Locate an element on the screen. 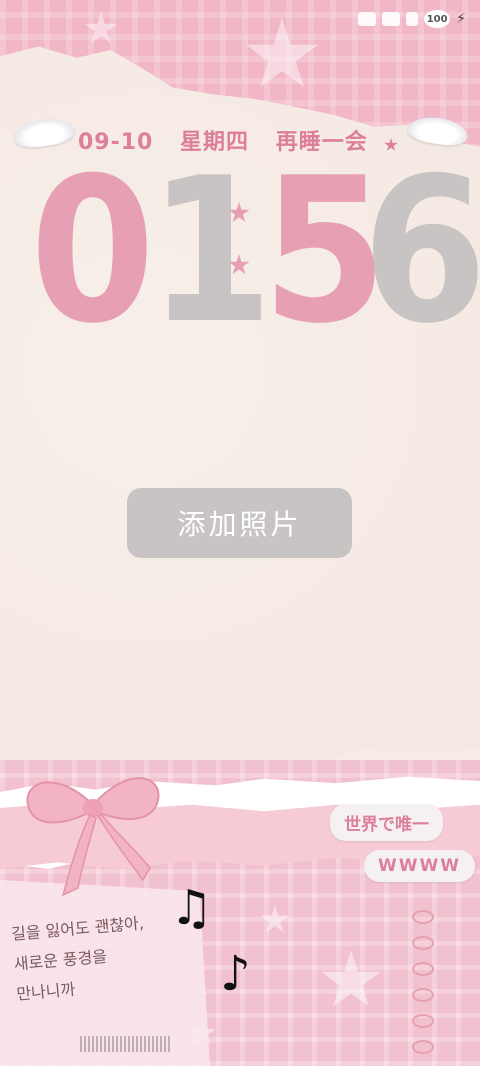 Image resolution: width=480 pixels, height=1066 pixels. world-unique-badge: 世界で唯一 is located at coordinates (386, 822).